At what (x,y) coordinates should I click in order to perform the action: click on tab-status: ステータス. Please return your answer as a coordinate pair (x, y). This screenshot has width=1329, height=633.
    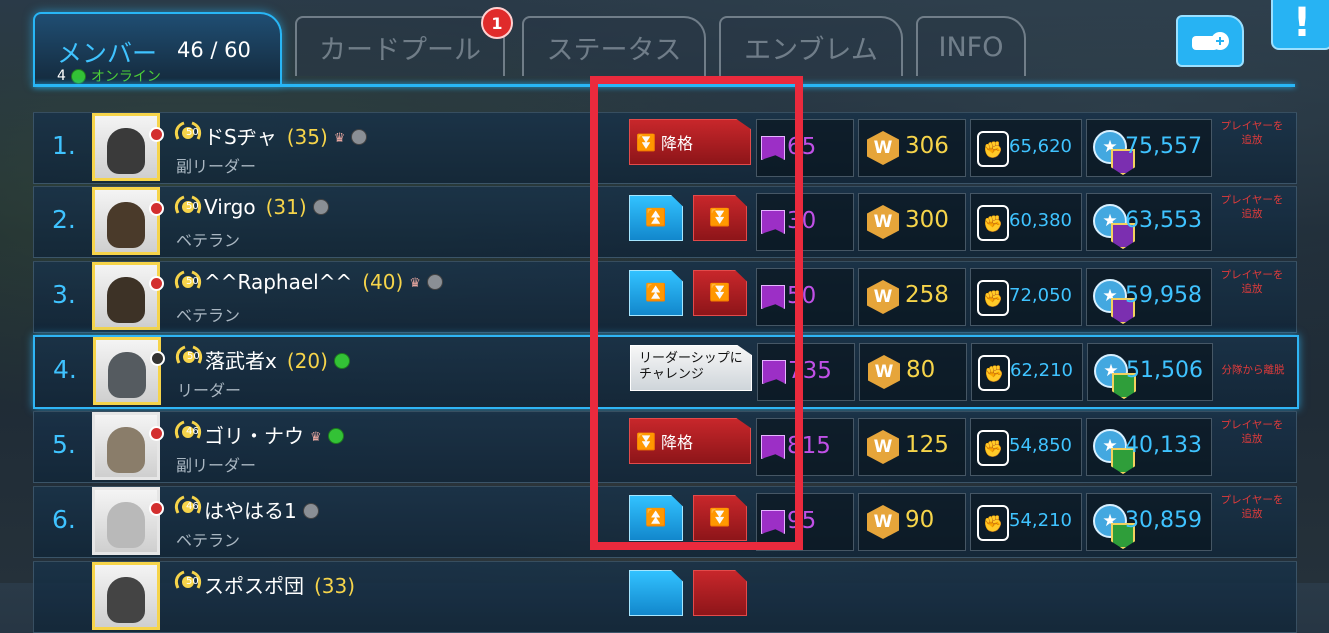
    Looking at the image, I should click on (614, 46).